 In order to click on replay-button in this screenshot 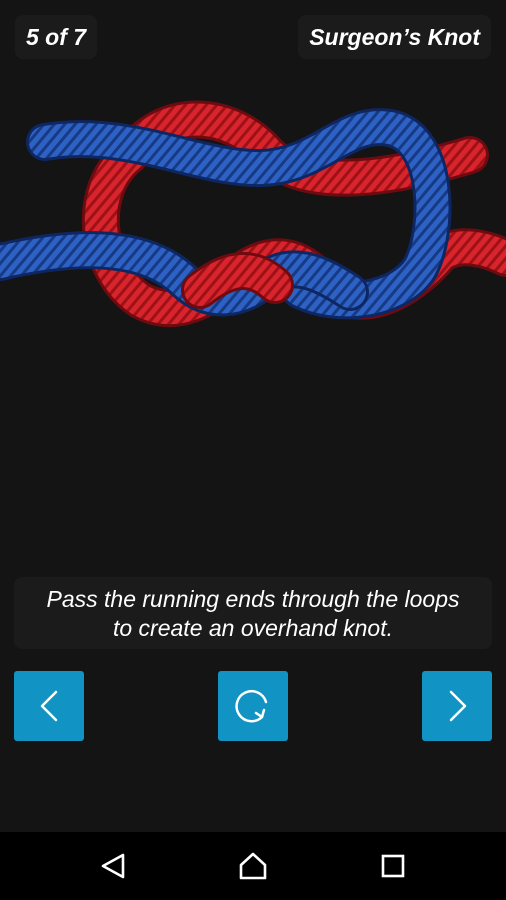, I will do `click(253, 706)`.